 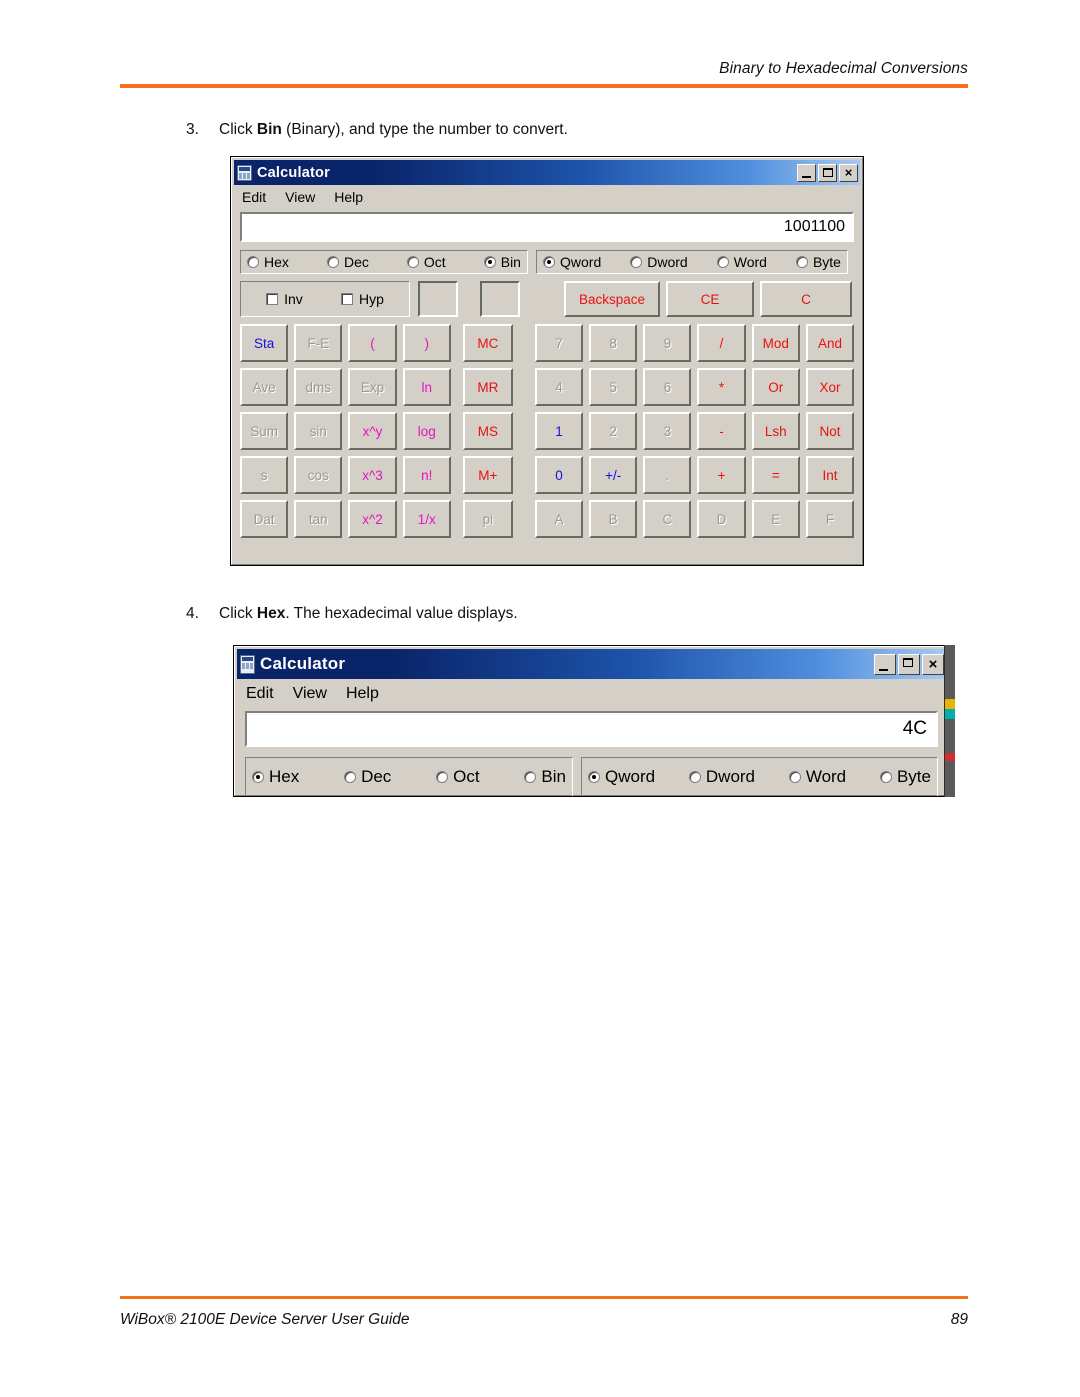 I want to click on keypad-row: Sum sin x^y log MS 1 2 3- Lsh Not, so click(x=547, y=431).